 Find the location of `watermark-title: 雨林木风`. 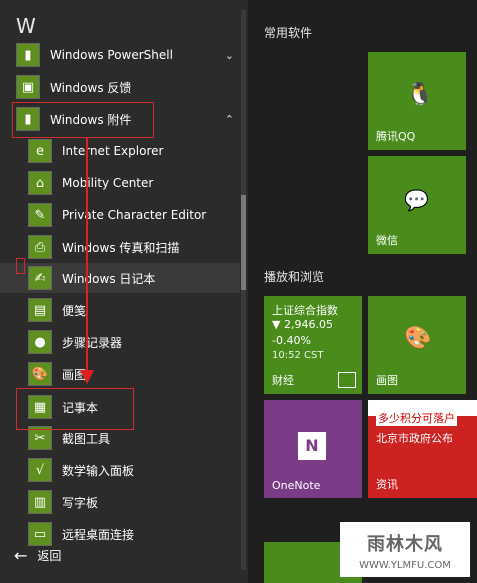

watermark-title: 雨林木风 is located at coordinates (405, 544).